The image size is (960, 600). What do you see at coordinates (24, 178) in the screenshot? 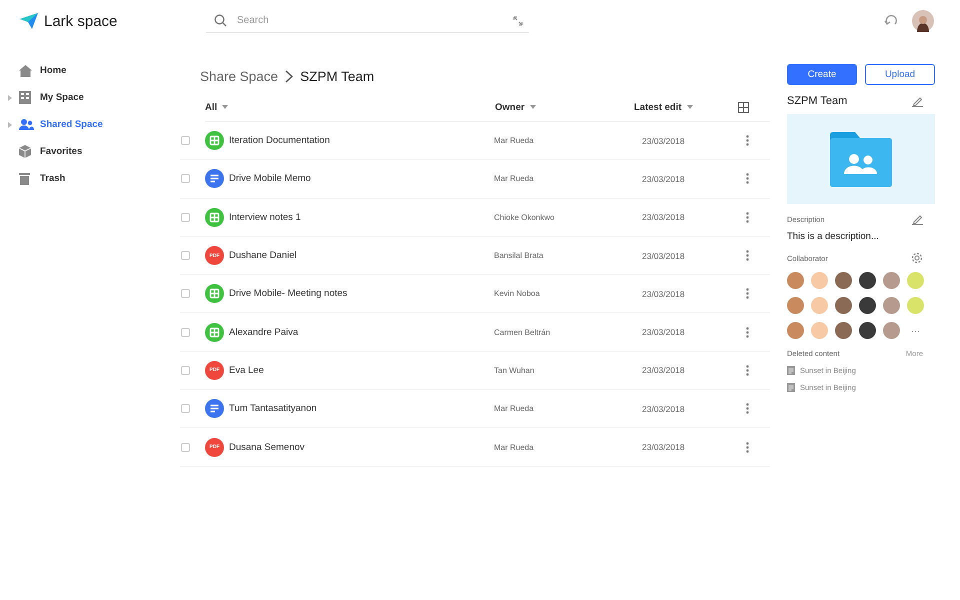
I see `trash-icon` at bounding box center [24, 178].